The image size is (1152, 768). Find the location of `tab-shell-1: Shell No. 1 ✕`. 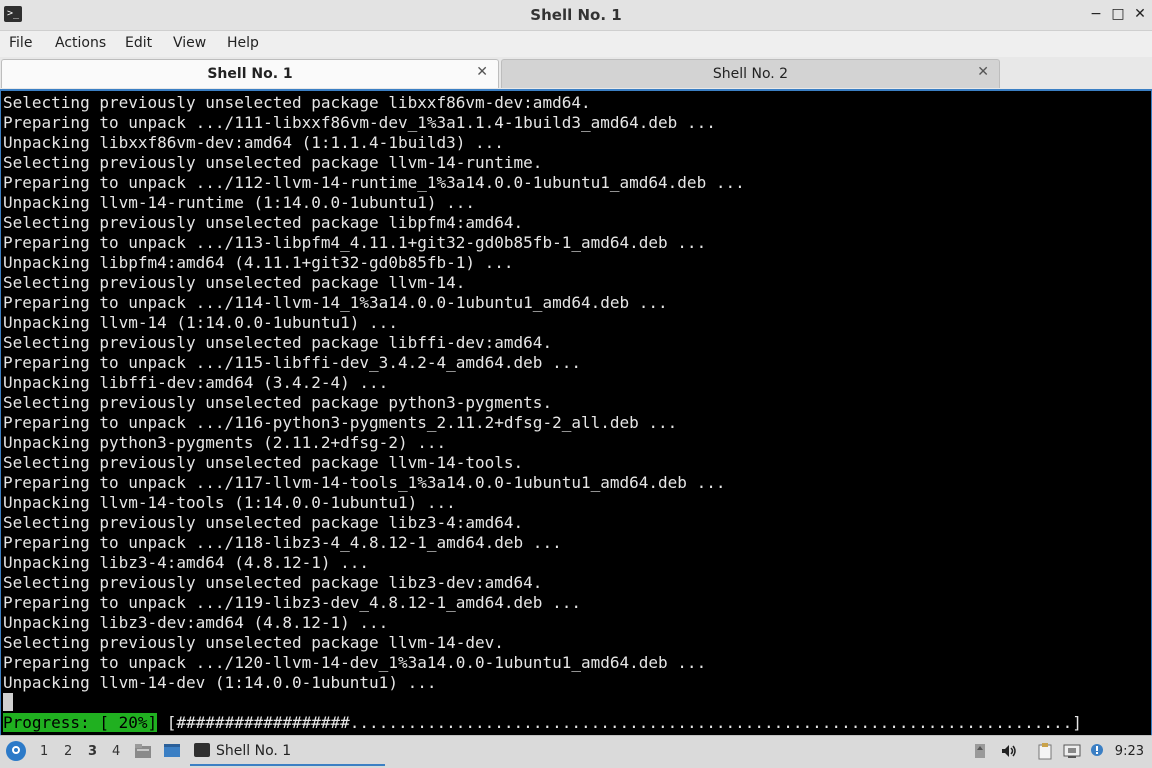

tab-shell-1: Shell No. 1 ✕ is located at coordinates (250, 73).